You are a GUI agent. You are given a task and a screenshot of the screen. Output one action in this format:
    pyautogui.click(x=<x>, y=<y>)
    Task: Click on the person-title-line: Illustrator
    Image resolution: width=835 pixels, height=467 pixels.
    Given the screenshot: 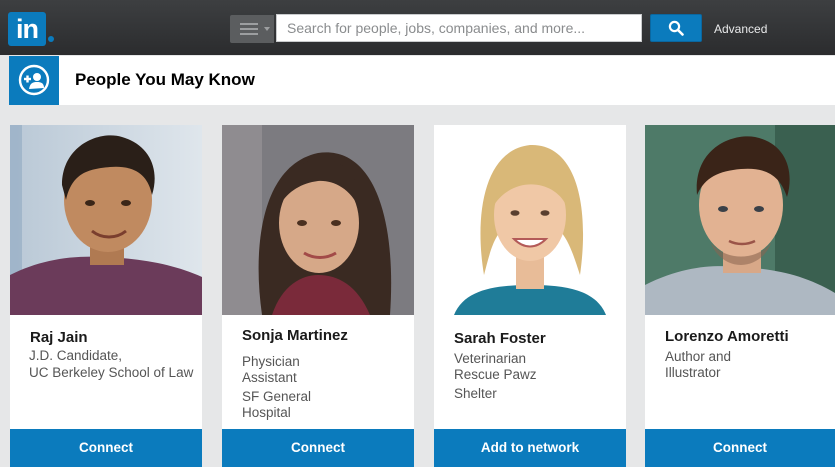 What is the action you would take?
    pyautogui.click(x=693, y=372)
    